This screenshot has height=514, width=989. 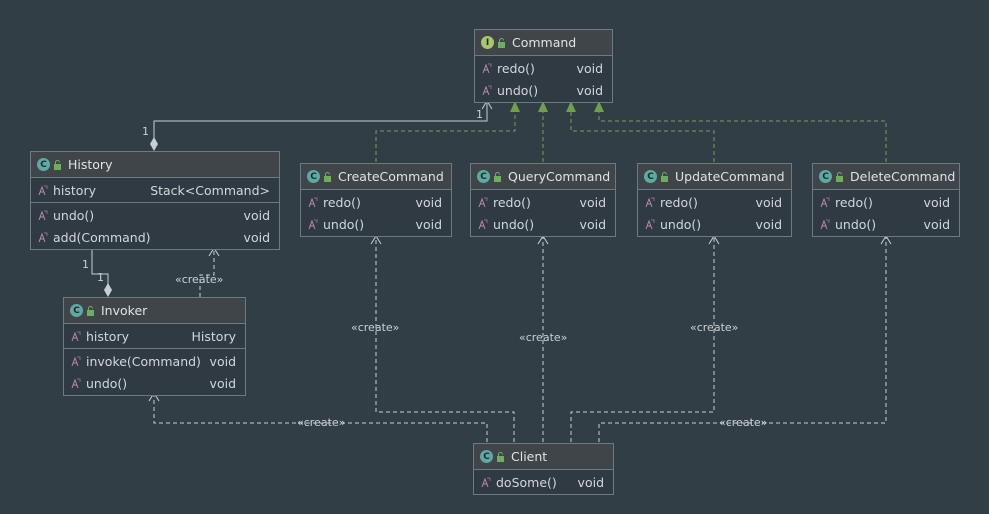 What do you see at coordinates (85, 264) in the screenshot?
I see `multiplicity-history-invoker: 1` at bounding box center [85, 264].